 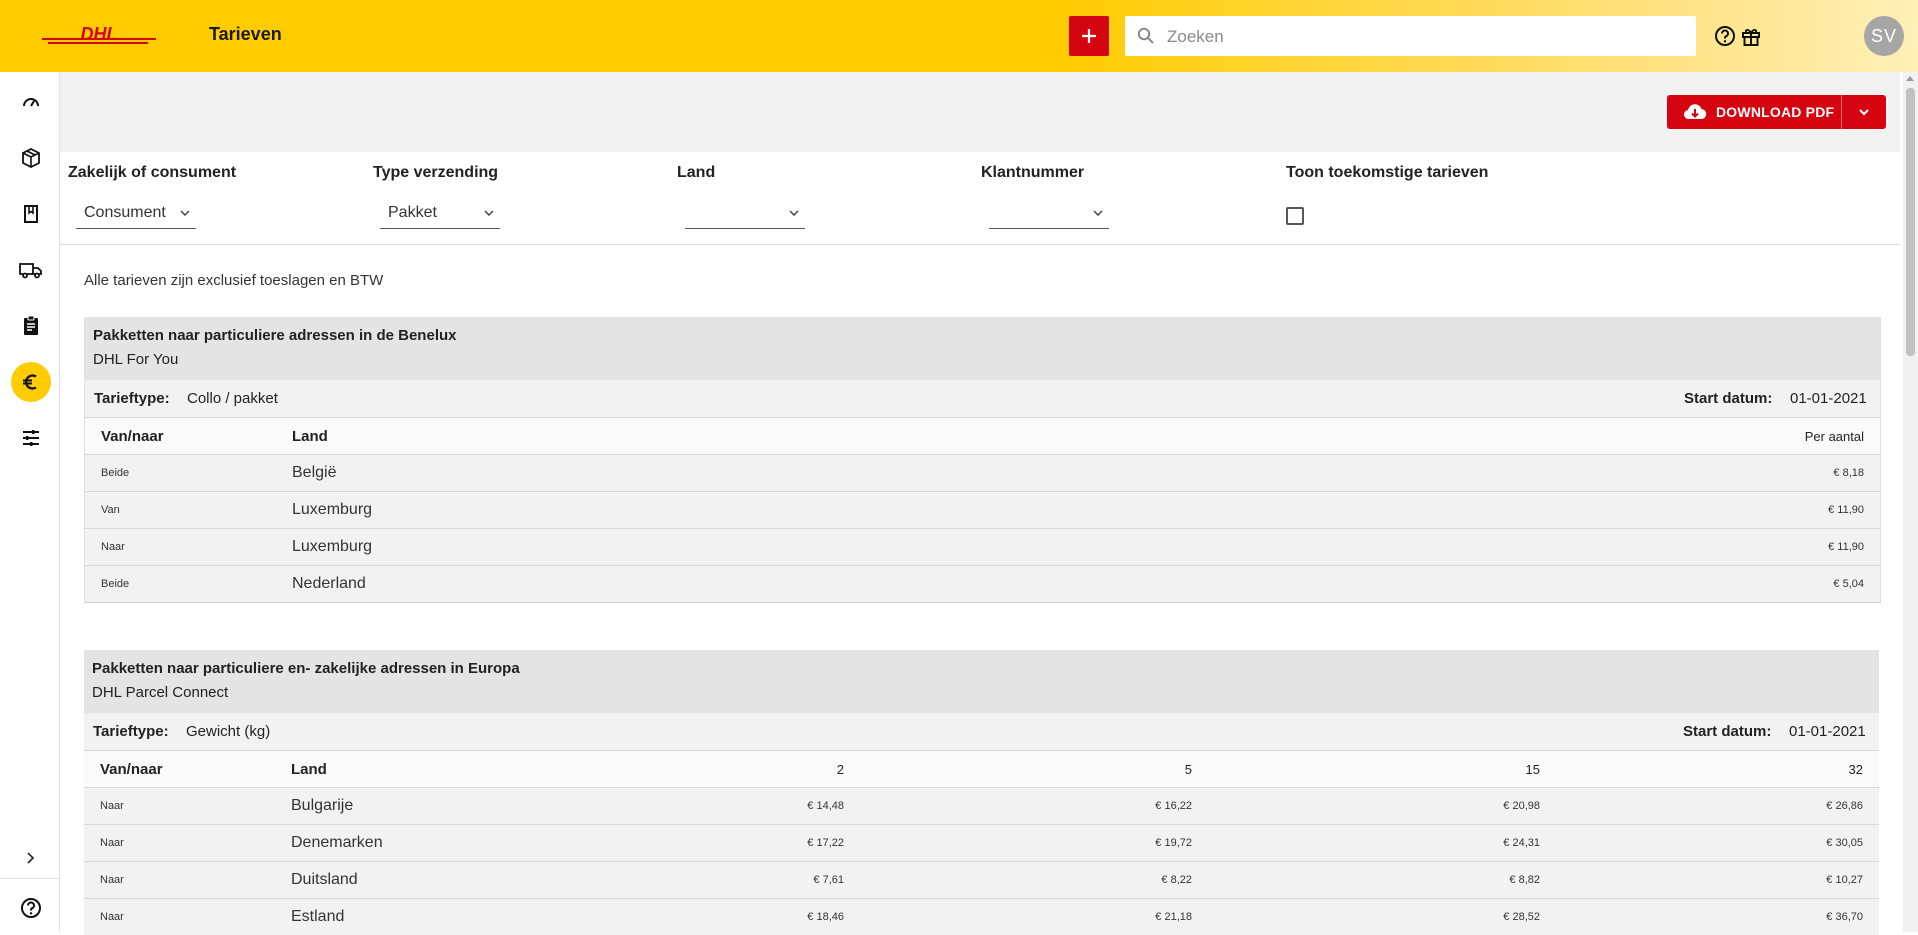 I want to click on sidebar-item-pickups, so click(x=31, y=270).